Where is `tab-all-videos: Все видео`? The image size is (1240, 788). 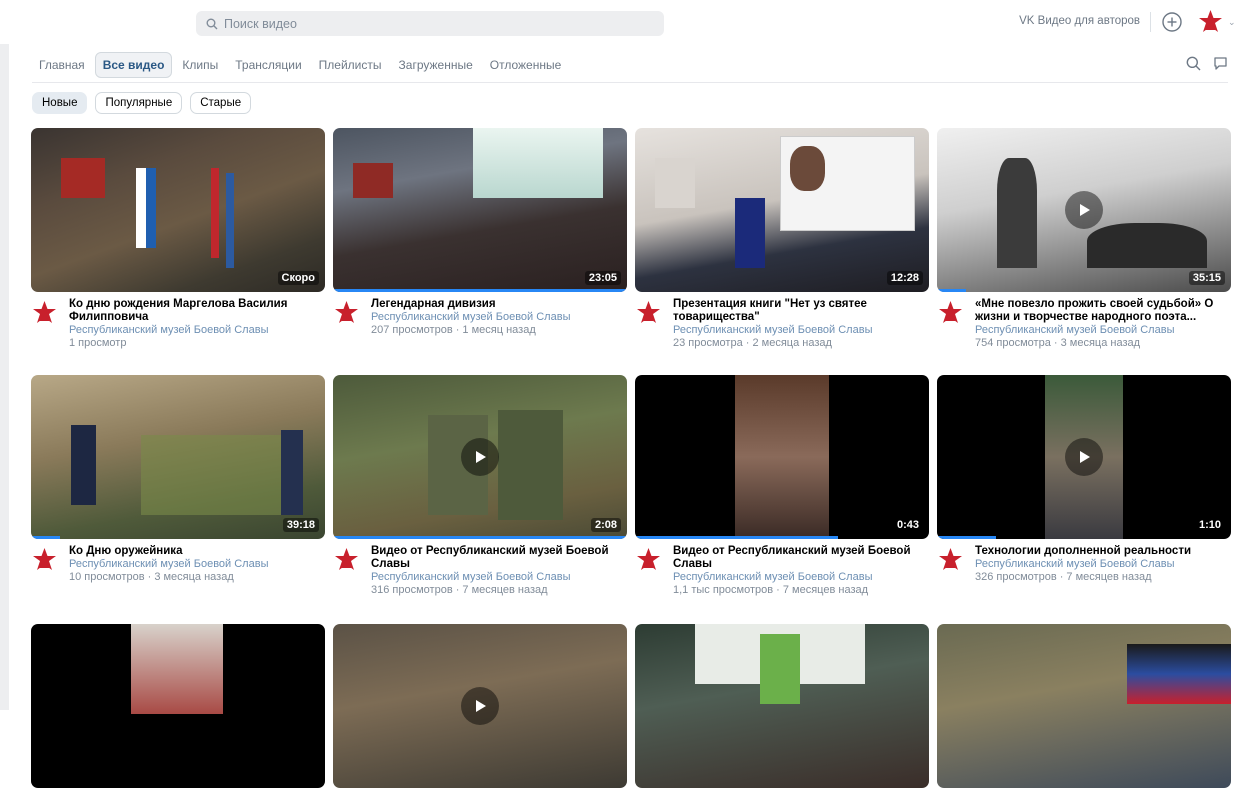
tab-all-videos: Все видео is located at coordinates (133, 65).